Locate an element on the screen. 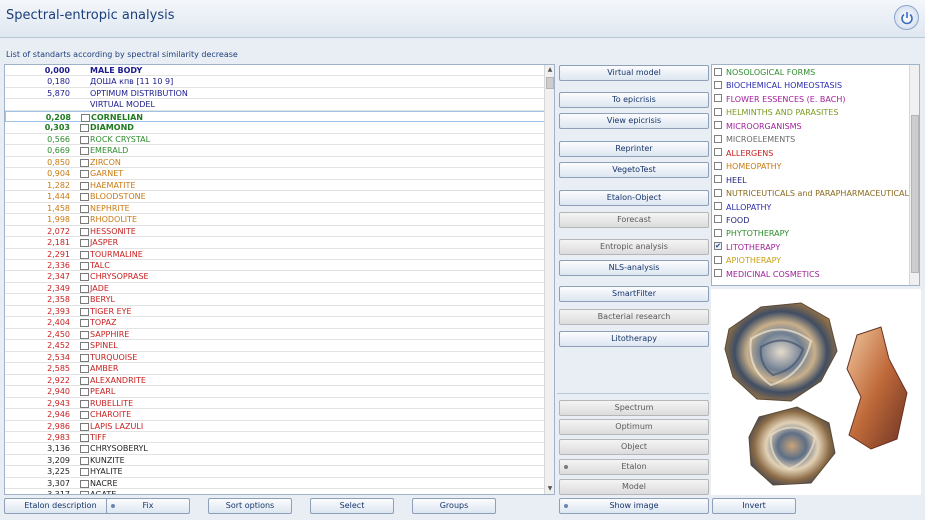  list-row: 2,347 CHRYSOPRASE is located at coordinates (275, 277).